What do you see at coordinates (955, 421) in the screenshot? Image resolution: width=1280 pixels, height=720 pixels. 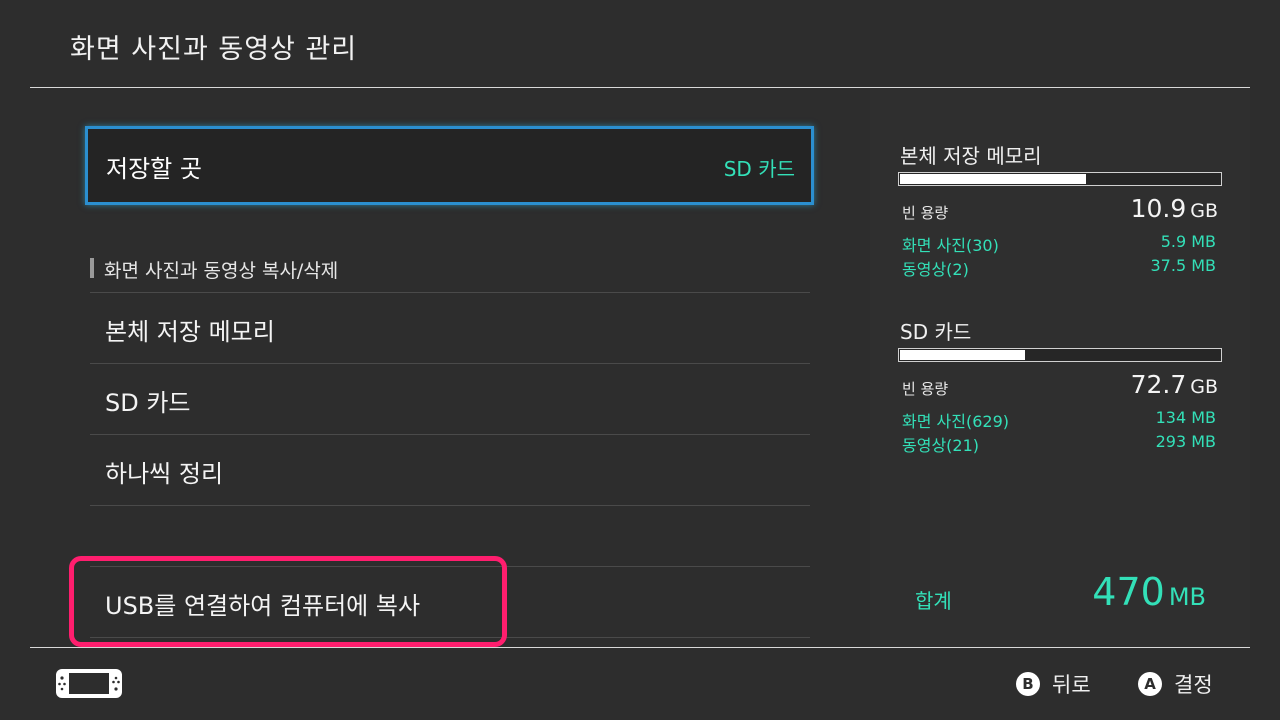 I see `sd-photos-label: 화면 사진(629)` at bounding box center [955, 421].